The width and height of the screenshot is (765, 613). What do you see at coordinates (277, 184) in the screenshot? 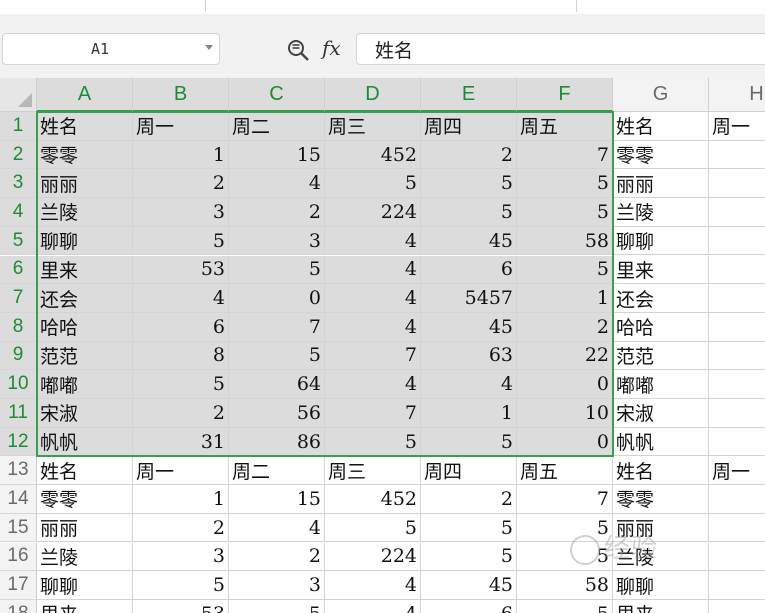
I see `cell-c3: 4` at bounding box center [277, 184].